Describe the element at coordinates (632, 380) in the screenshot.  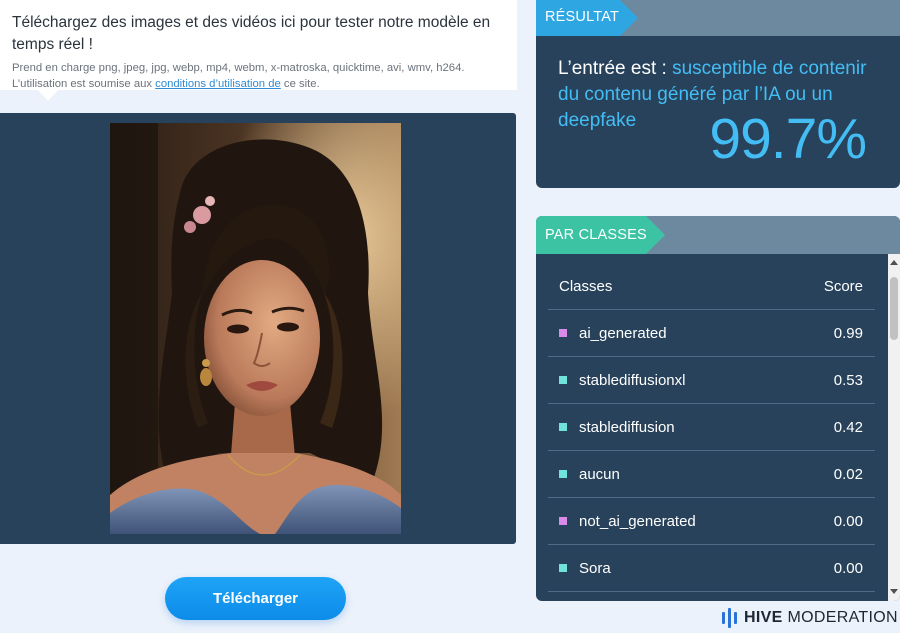
I see `class-name: stablediffusionxl` at that location.